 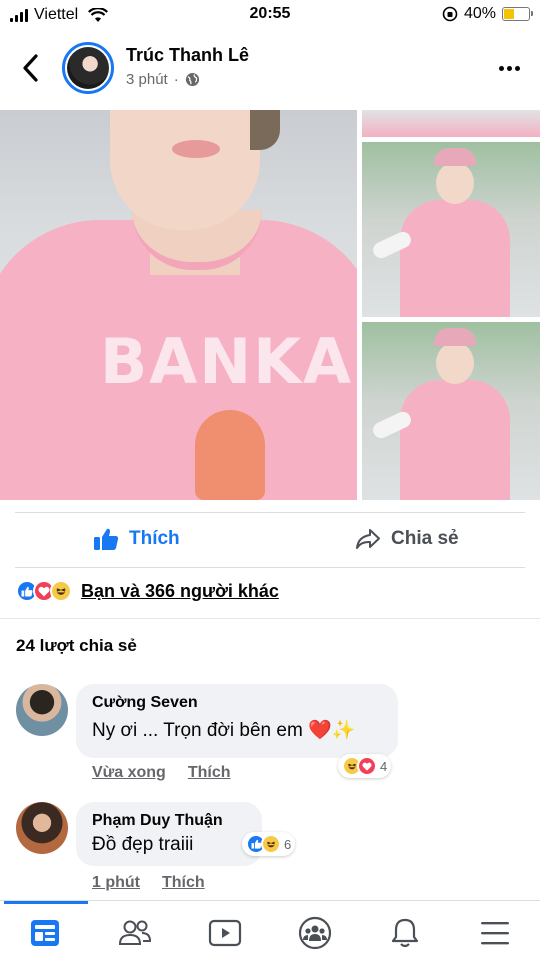 I want to click on reactions-summary: Bạn và 366 người khác, so click(x=147, y=591).